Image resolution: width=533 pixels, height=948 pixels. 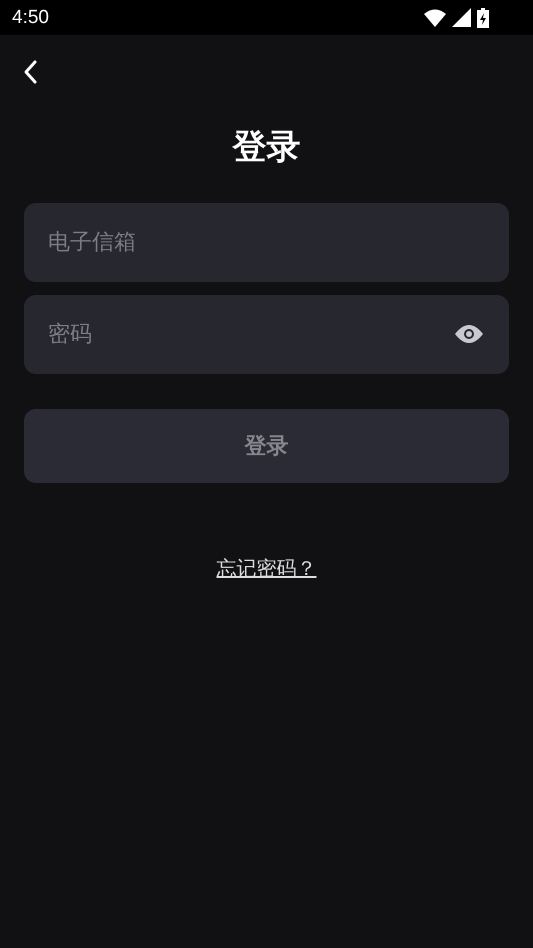 What do you see at coordinates (30, 17) in the screenshot?
I see `status-time: 4:50` at bounding box center [30, 17].